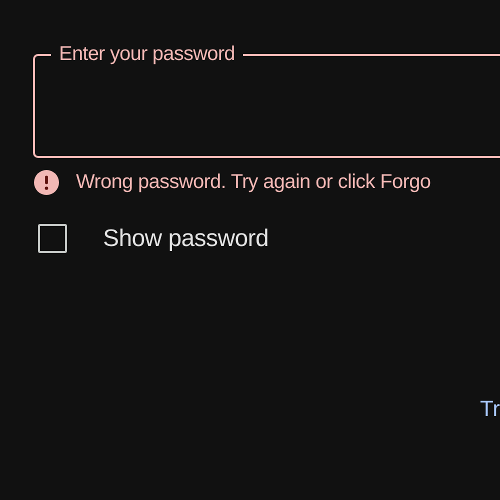  What do you see at coordinates (186, 238) in the screenshot?
I see `checkbox-label: Show password` at bounding box center [186, 238].